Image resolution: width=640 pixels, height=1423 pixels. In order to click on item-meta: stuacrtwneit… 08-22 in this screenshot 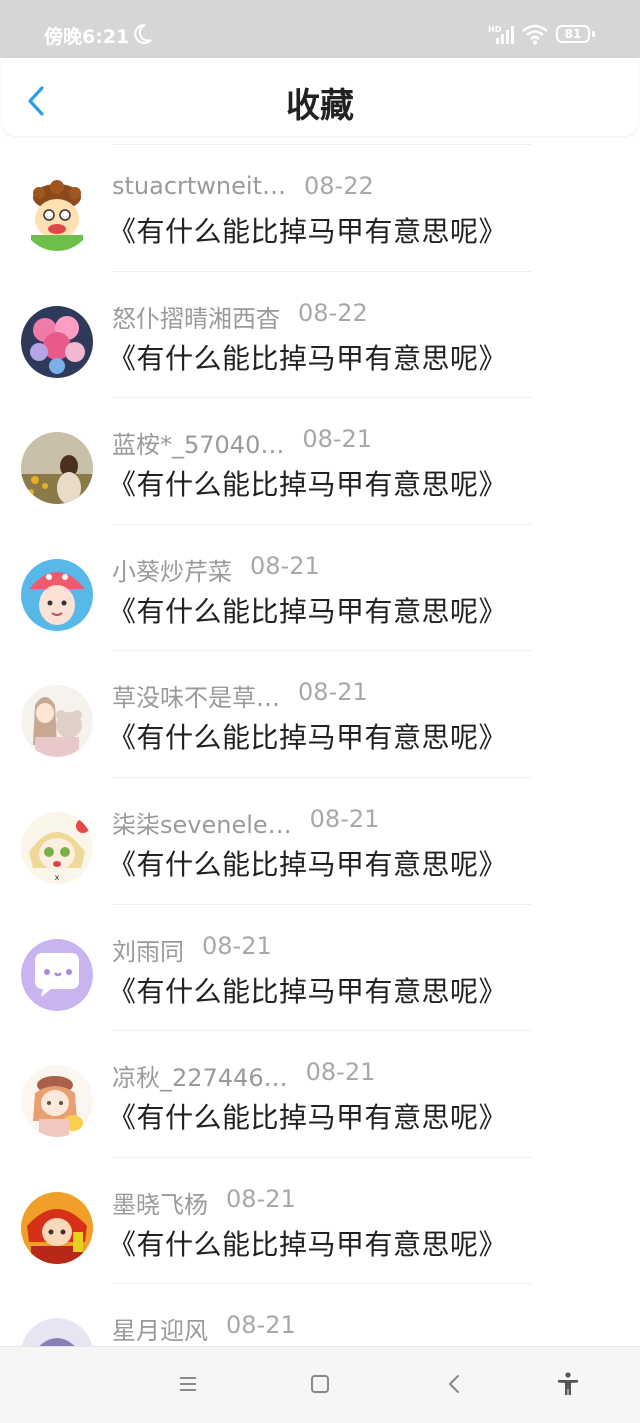, I will do `click(243, 188)`.